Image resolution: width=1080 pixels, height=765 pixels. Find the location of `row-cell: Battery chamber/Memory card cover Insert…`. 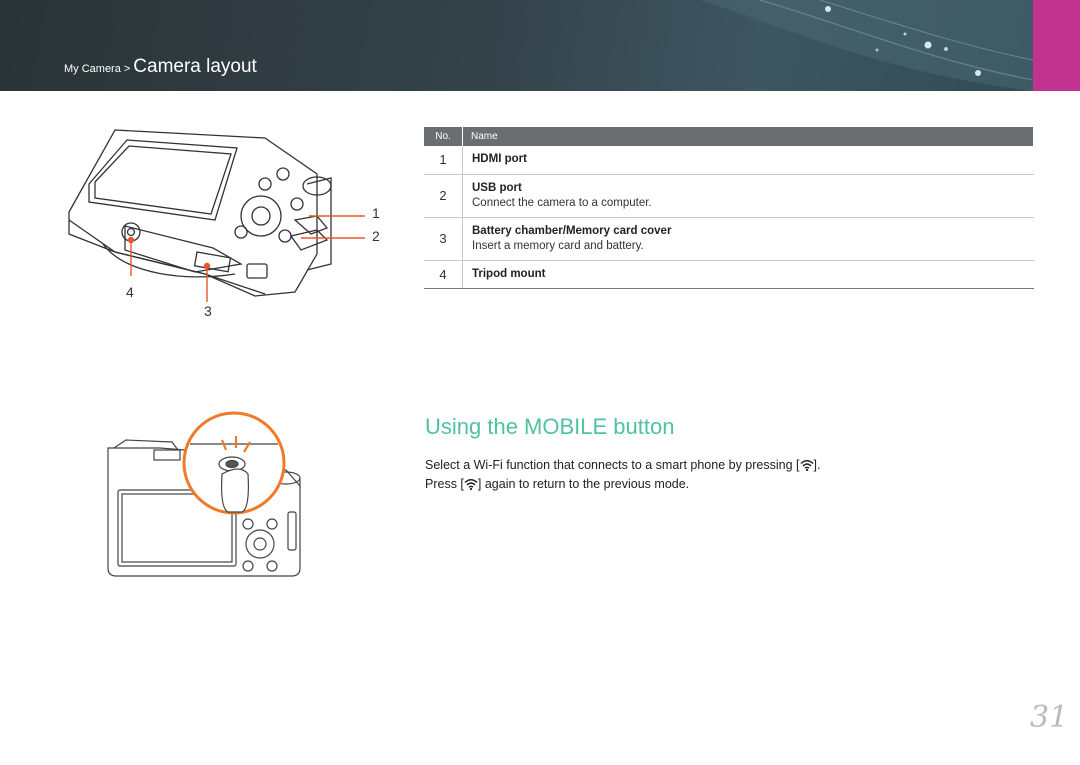

row-cell: Battery chamber/Memory card cover Insert… is located at coordinates (748, 239).